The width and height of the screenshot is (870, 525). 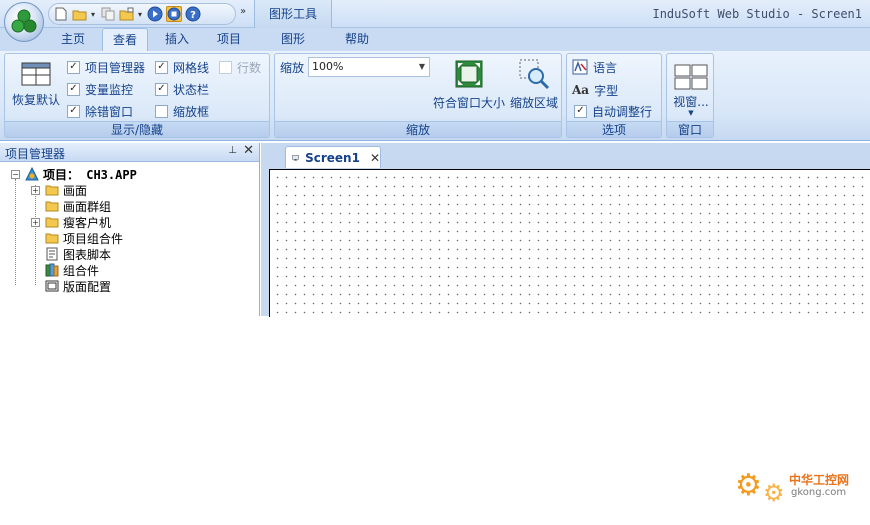 What do you see at coordinates (81, 270) in the screenshot?
I see `tree-item-label: 组合件` at bounding box center [81, 270].